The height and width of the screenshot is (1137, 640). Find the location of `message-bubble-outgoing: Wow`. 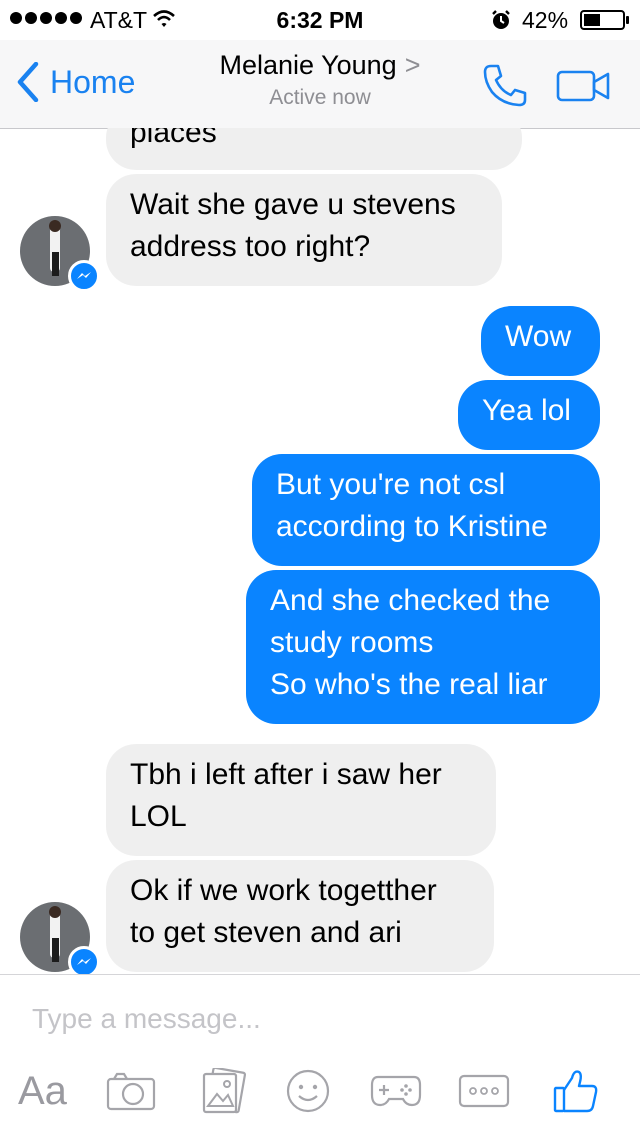

message-bubble-outgoing: Wow is located at coordinates (540, 341).